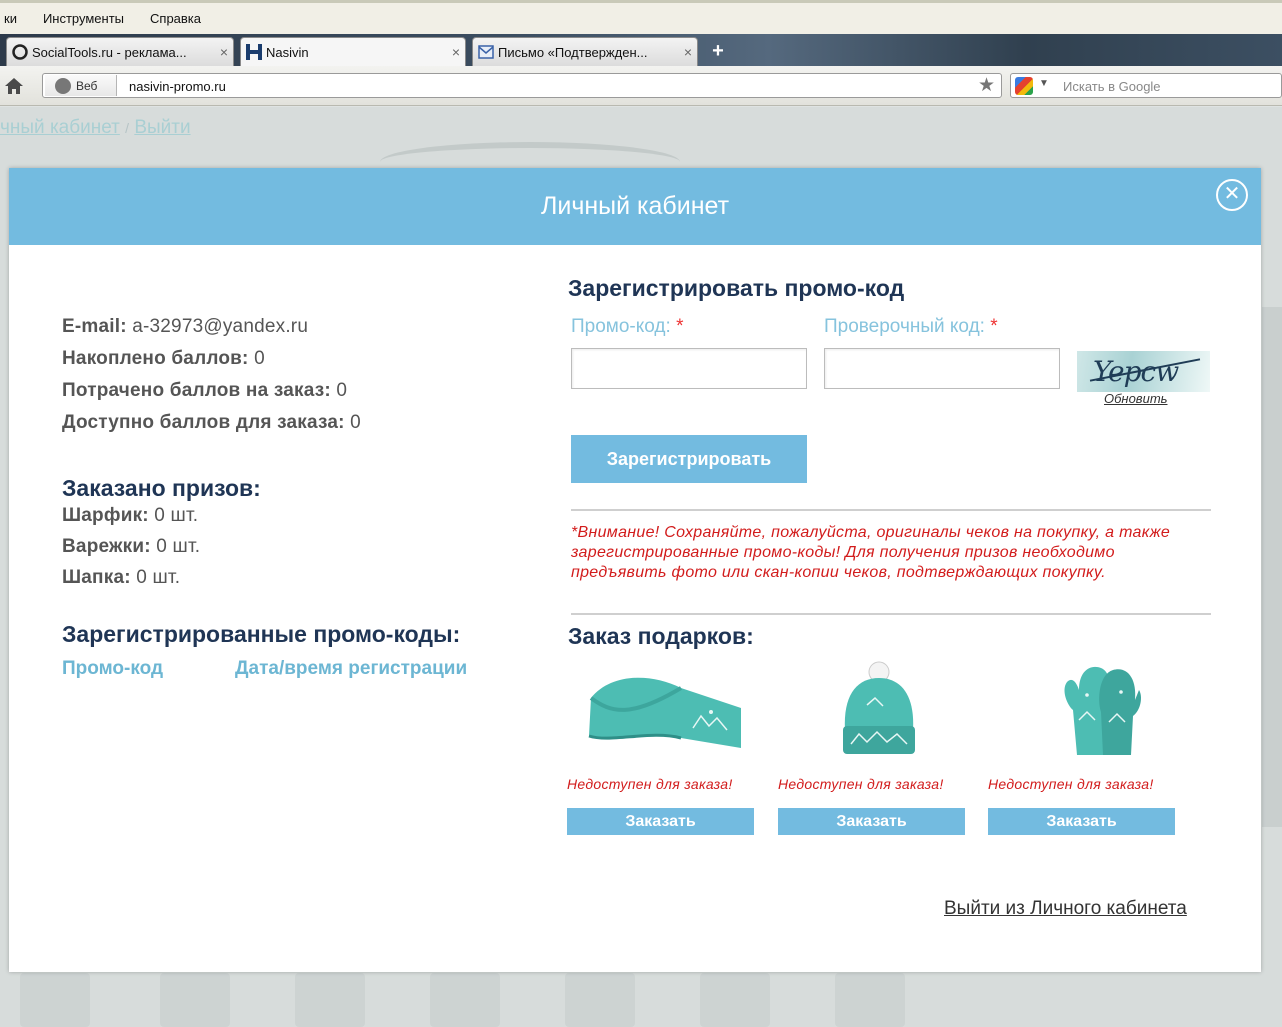 This screenshot has height=1027, width=1282. I want to click on check-code-label: Проверочный код: *, so click(911, 327).